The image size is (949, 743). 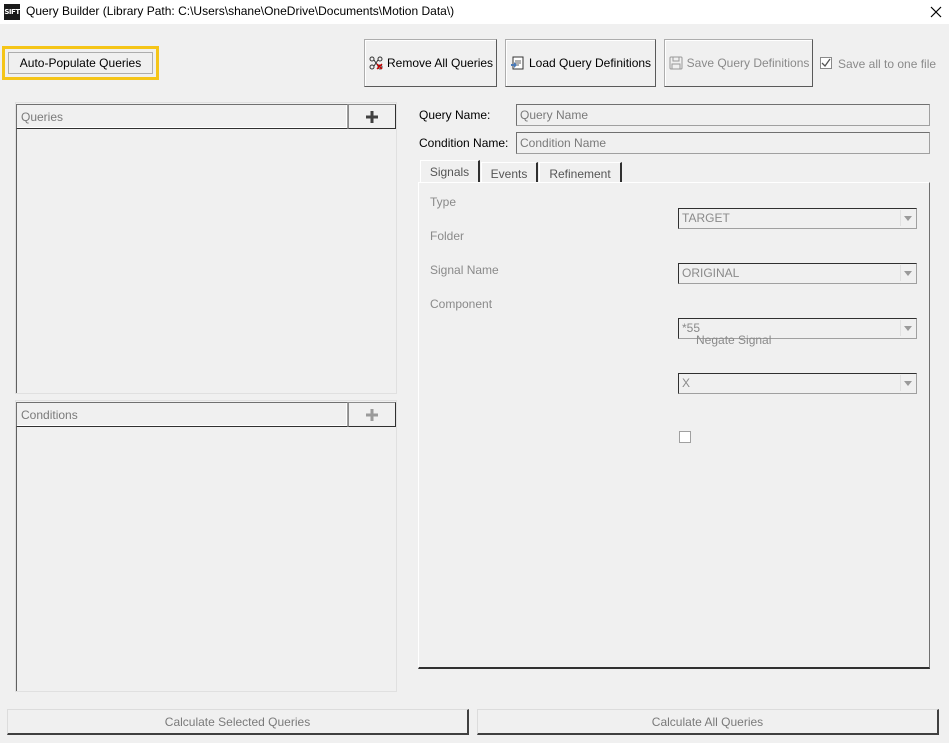 What do you see at coordinates (797, 383) in the screenshot?
I see `component-select: X` at bounding box center [797, 383].